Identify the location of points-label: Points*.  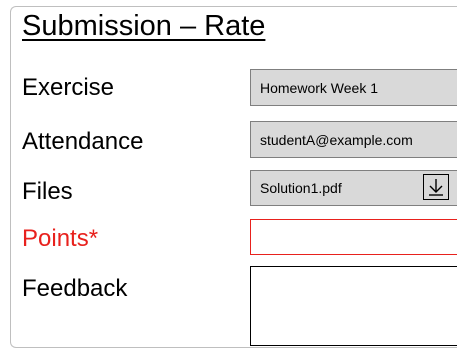
(60, 238).